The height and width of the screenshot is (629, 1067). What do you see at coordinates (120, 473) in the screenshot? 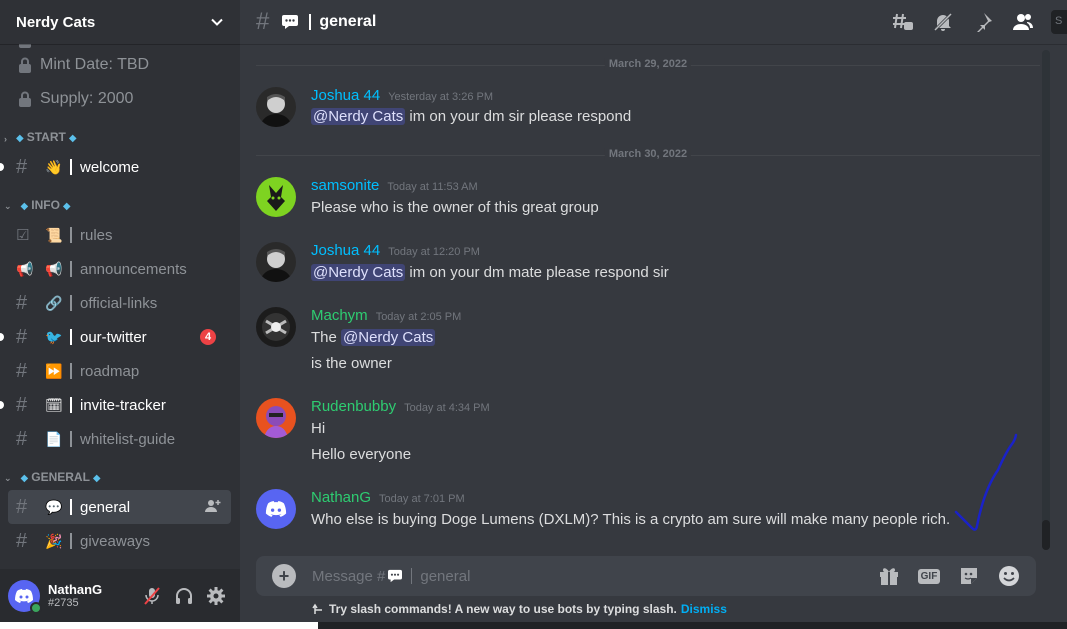
I see `category-general: ⌄ ◆ GENERAL ◆` at bounding box center [120, 473].